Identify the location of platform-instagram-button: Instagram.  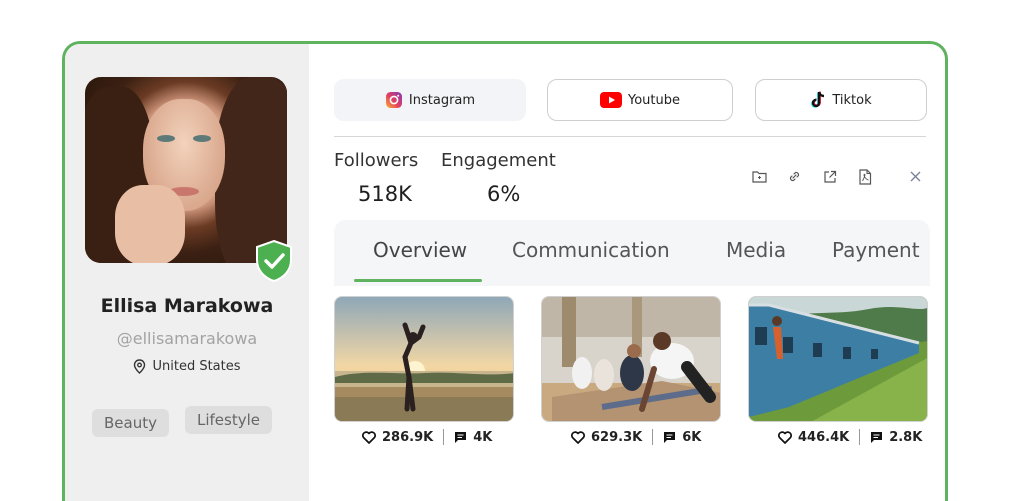
(430, 100).